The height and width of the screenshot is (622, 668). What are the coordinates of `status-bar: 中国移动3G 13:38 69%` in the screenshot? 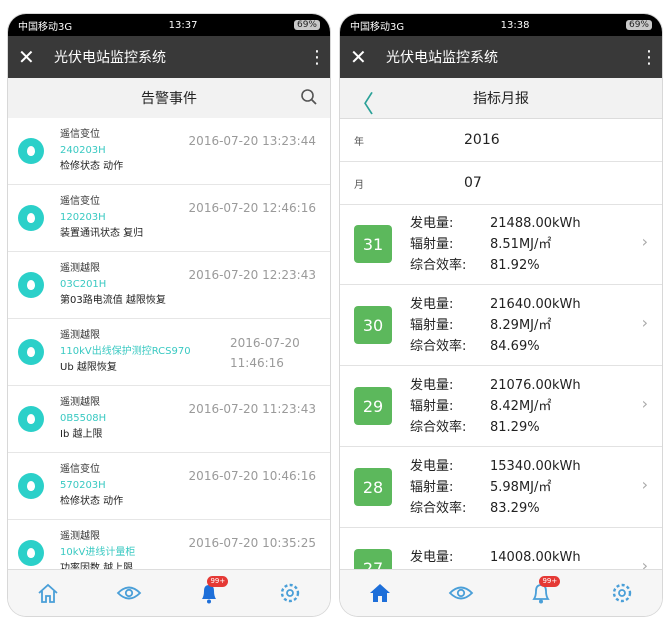 It's located at (501, 25).